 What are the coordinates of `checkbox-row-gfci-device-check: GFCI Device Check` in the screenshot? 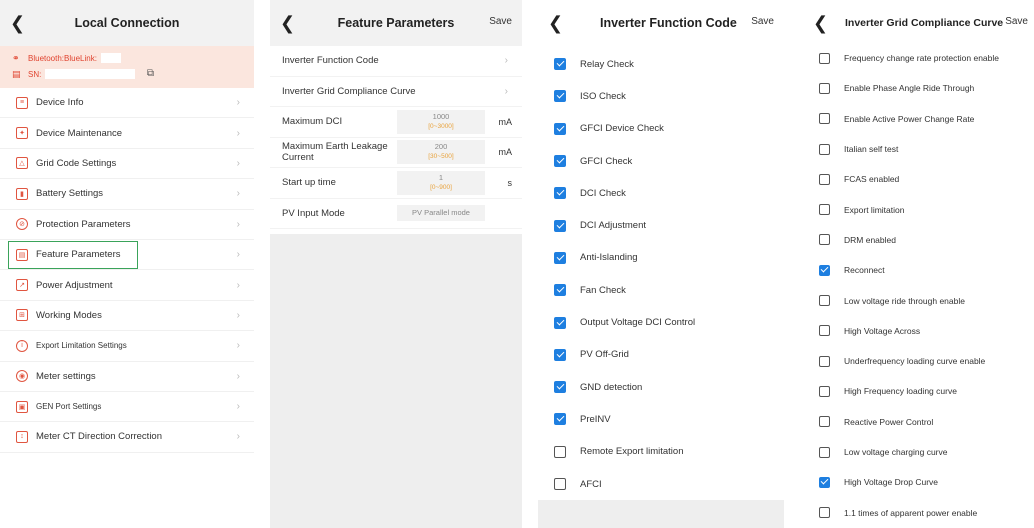 It's located at (661, 129).